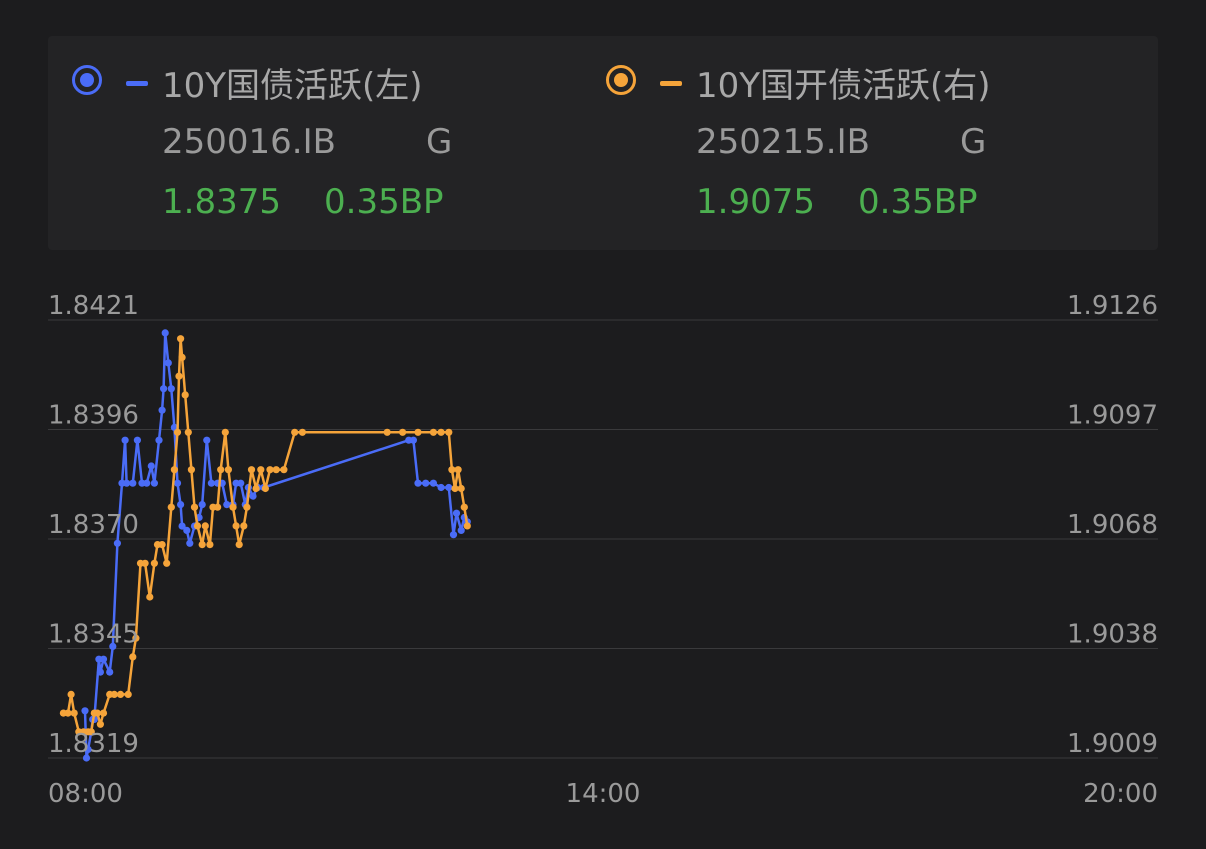 This screenshot has height=849, width=1206. I want to click on bond-yield: 1.9075, so click(755, 202).